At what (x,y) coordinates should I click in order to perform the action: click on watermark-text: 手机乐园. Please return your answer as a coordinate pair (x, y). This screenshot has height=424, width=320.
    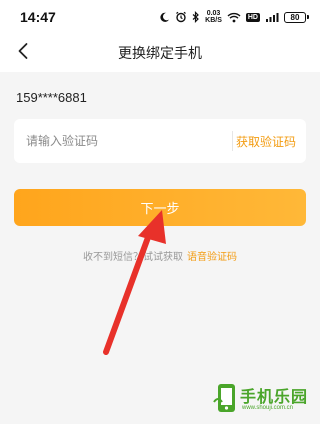
    Looking at the image, I should click on (274, 396).